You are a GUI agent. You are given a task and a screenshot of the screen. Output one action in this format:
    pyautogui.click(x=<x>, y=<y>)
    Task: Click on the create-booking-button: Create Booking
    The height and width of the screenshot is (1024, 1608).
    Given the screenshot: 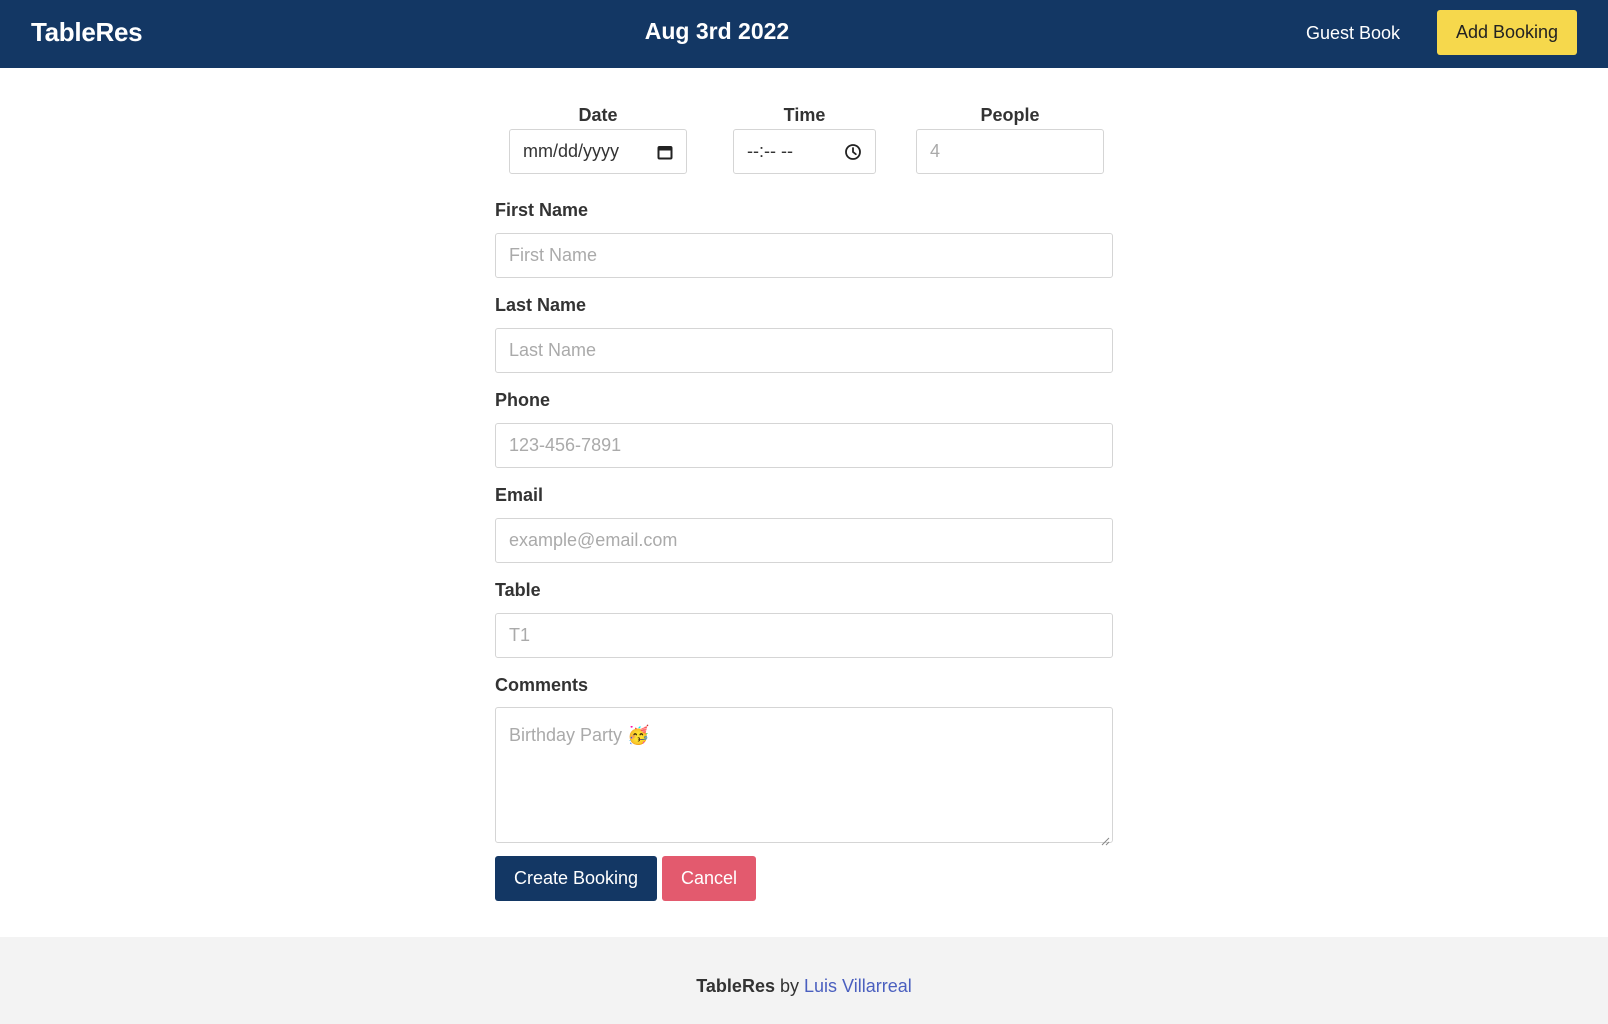 What is the action you would take?
    pyautogui.click(x=576, y=878)
    